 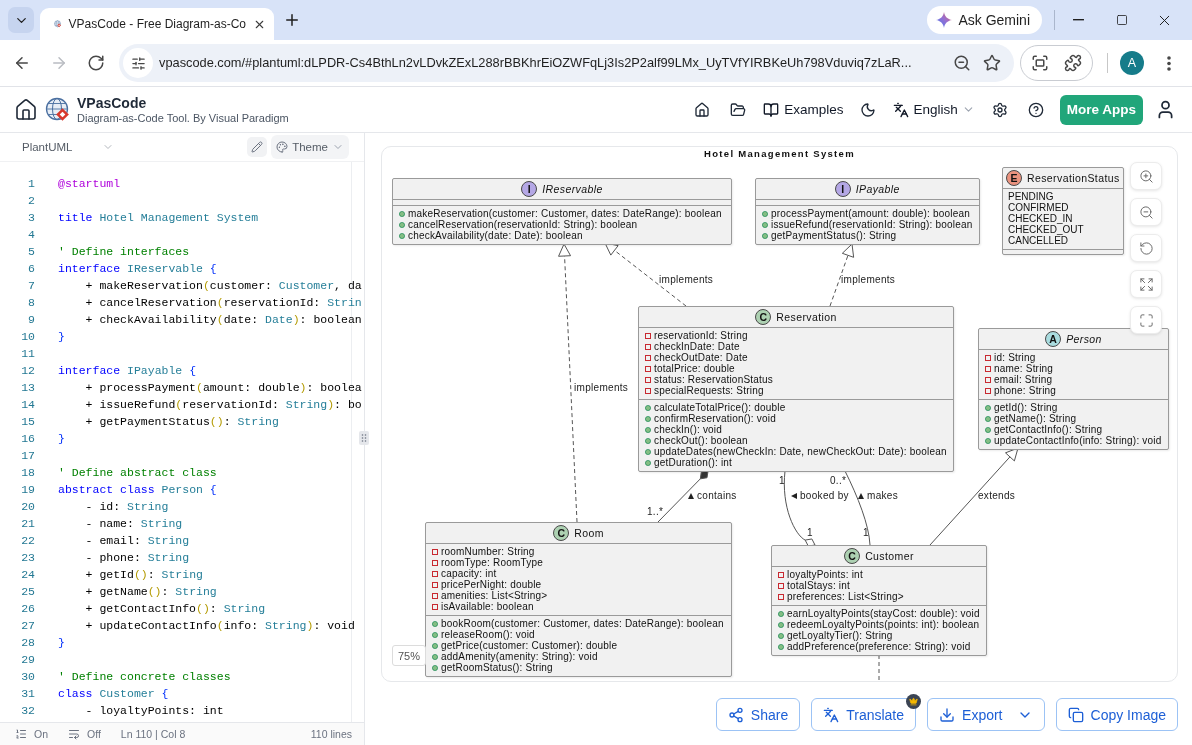 I want to click on examples-button: Examples, so click(x=803, y=109).